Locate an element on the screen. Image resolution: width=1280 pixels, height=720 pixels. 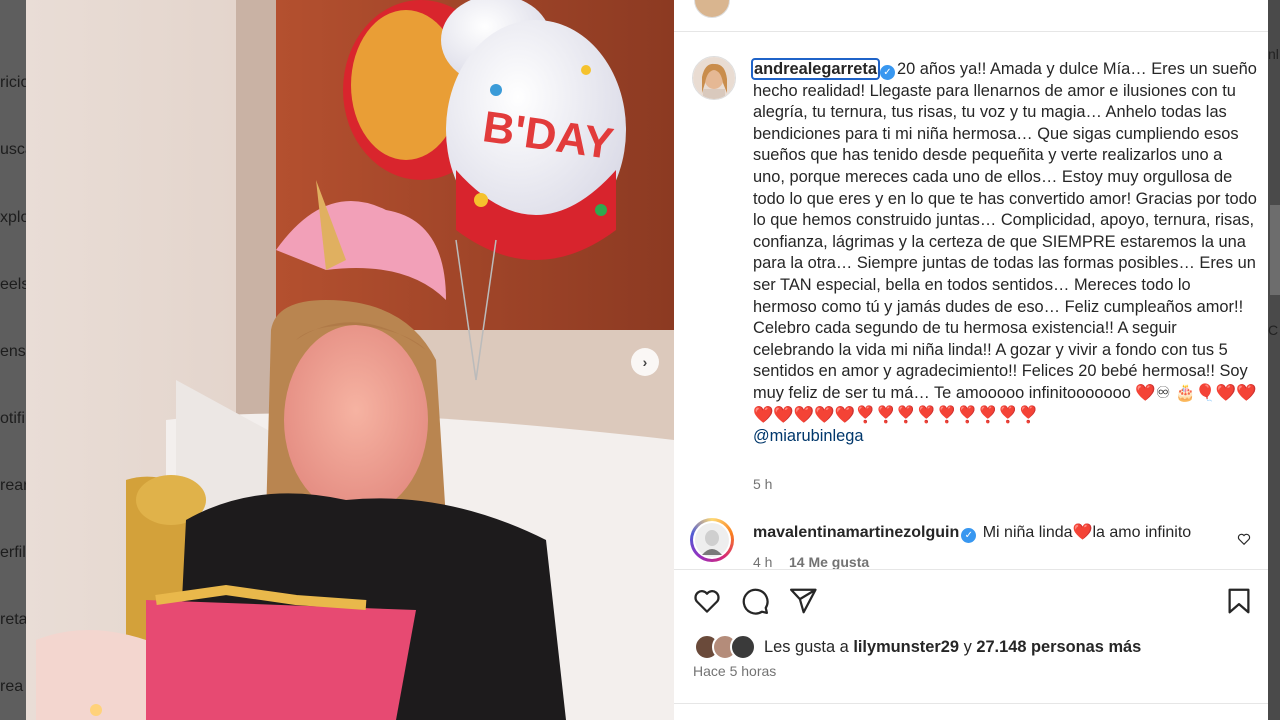
author-avatar-image is located at coordinates (714, 78).